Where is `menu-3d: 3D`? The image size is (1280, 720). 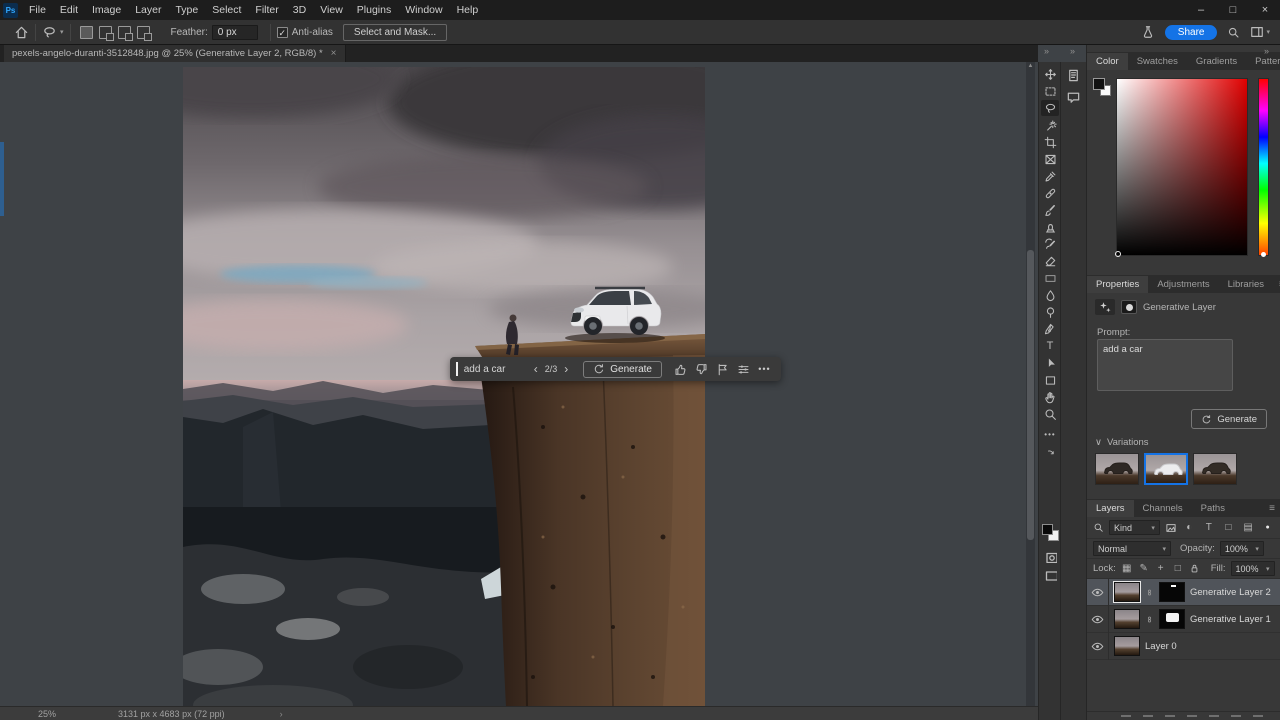
menu-3d: 3D is located at coordinates (299, 10).